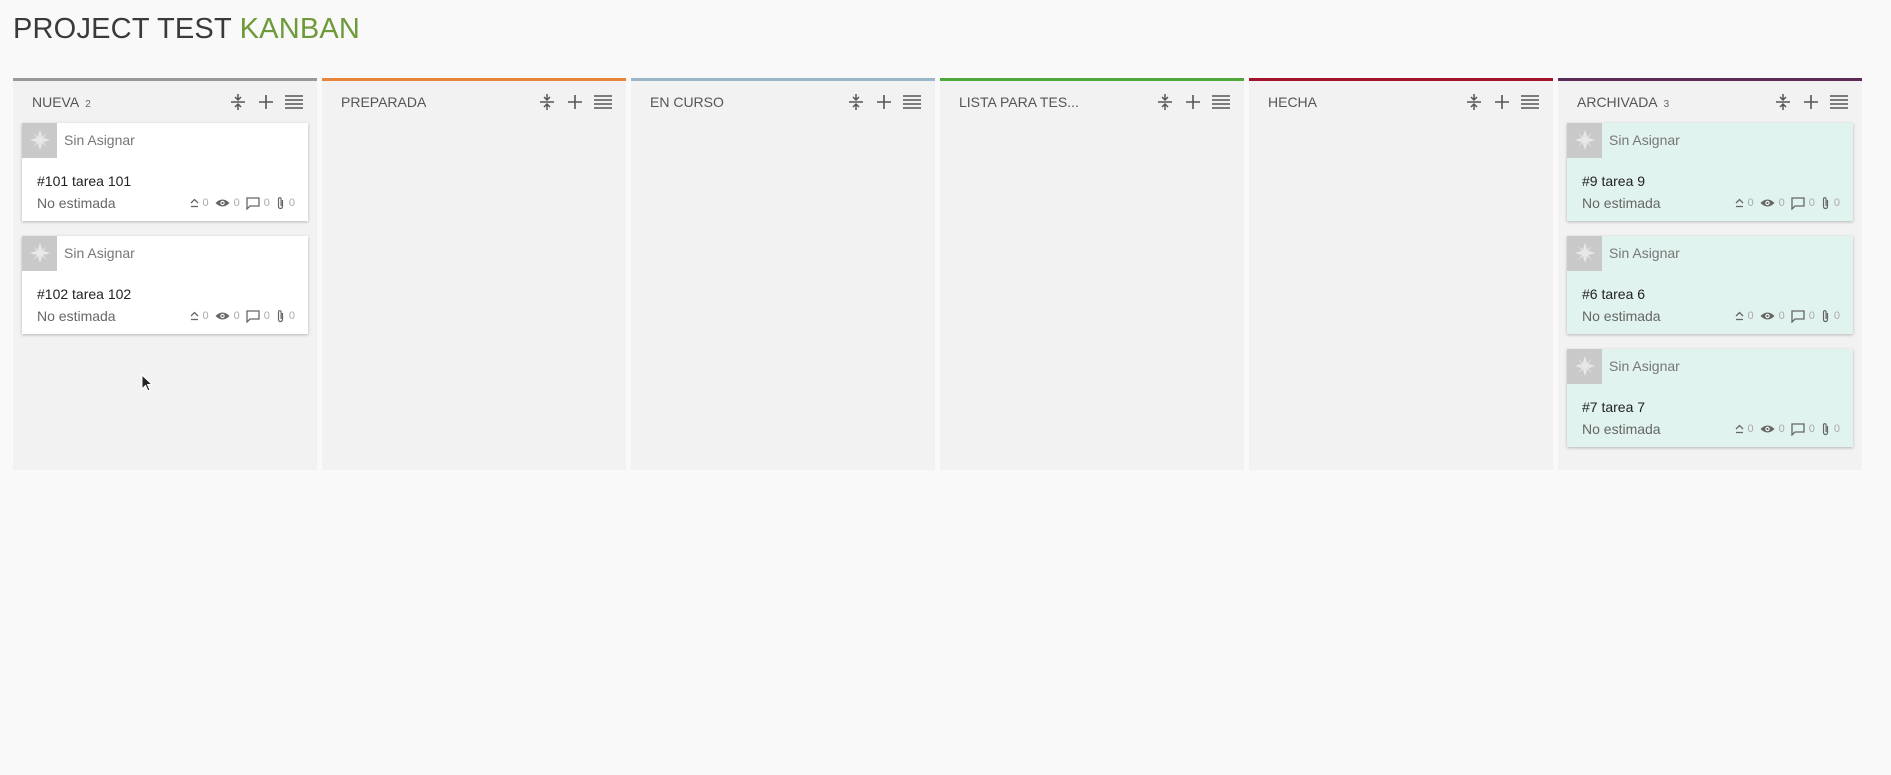 This screenshot has width=1891, height=775. What do you see at coordinates (165, 171) in the screenshot?
I see `task-card: Sin Asignar #101 tarea 101 No estimada 0 0 0 0` at bounding box center [165, 171].